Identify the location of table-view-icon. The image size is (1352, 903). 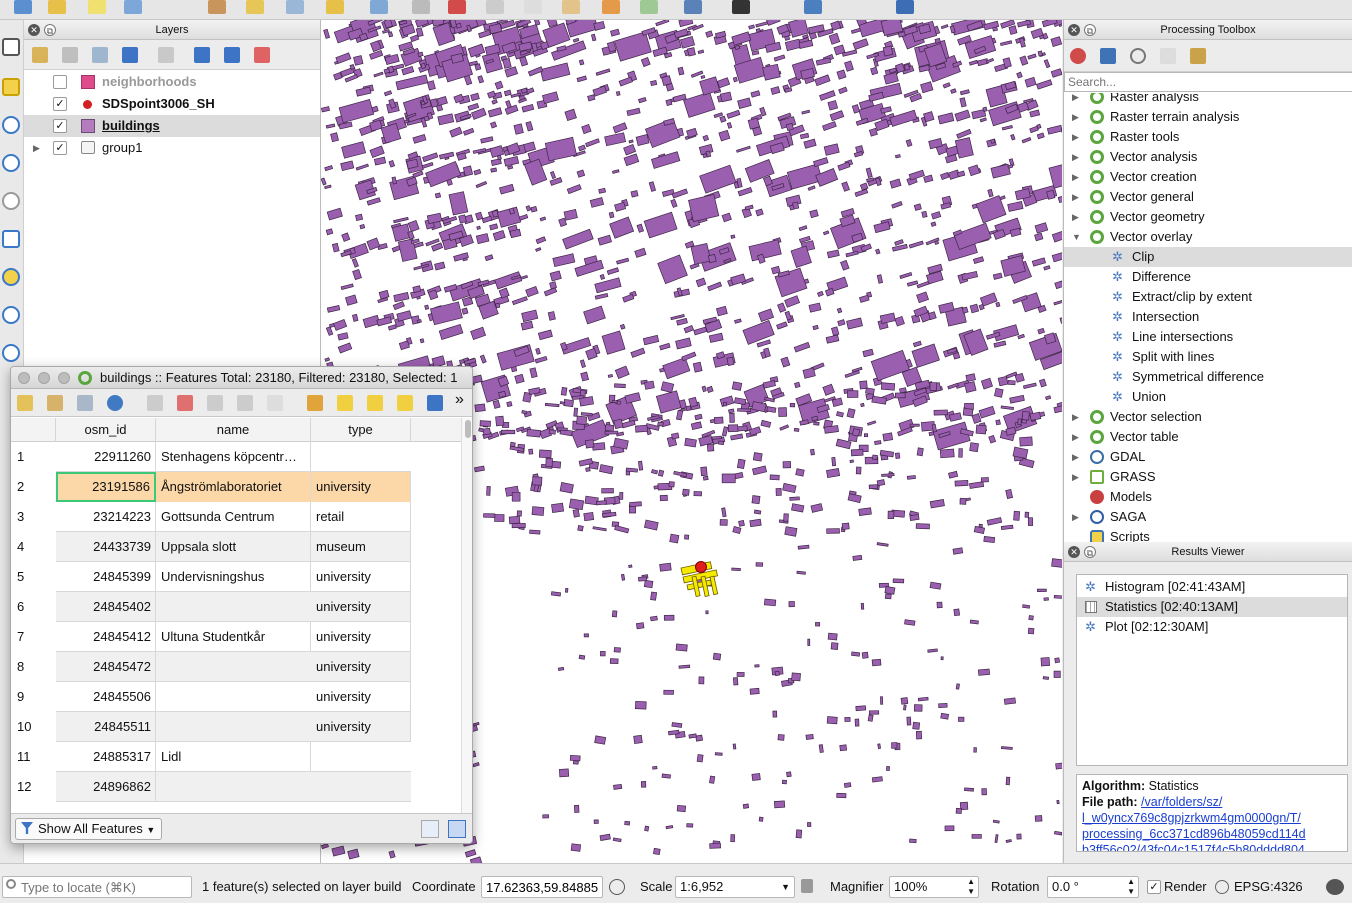
(457, 829).